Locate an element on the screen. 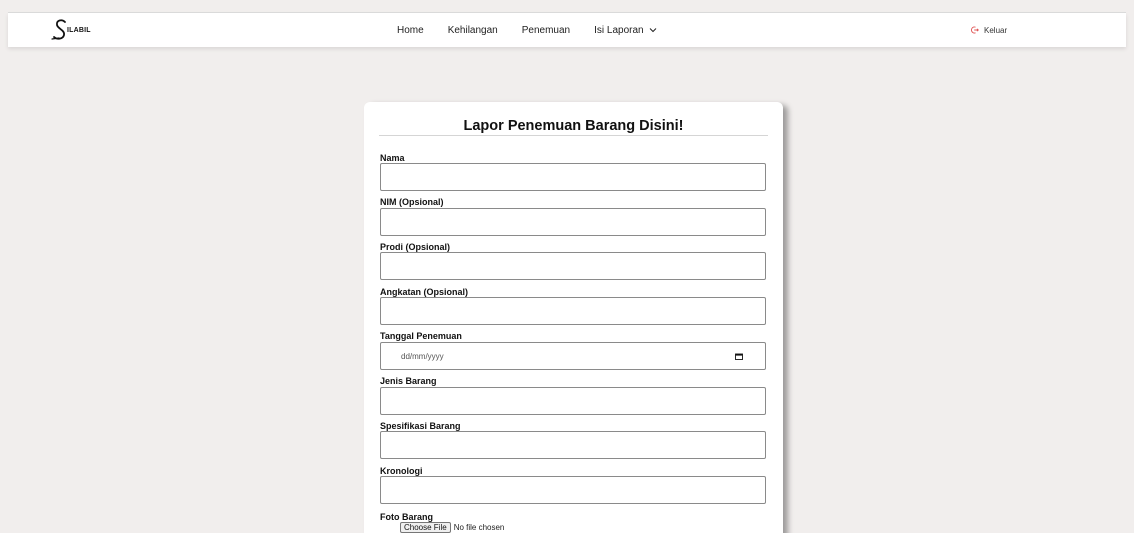 The width and height of the screenshot is (1134, 533). nav-home: Home is located at coordinates (410, 30).